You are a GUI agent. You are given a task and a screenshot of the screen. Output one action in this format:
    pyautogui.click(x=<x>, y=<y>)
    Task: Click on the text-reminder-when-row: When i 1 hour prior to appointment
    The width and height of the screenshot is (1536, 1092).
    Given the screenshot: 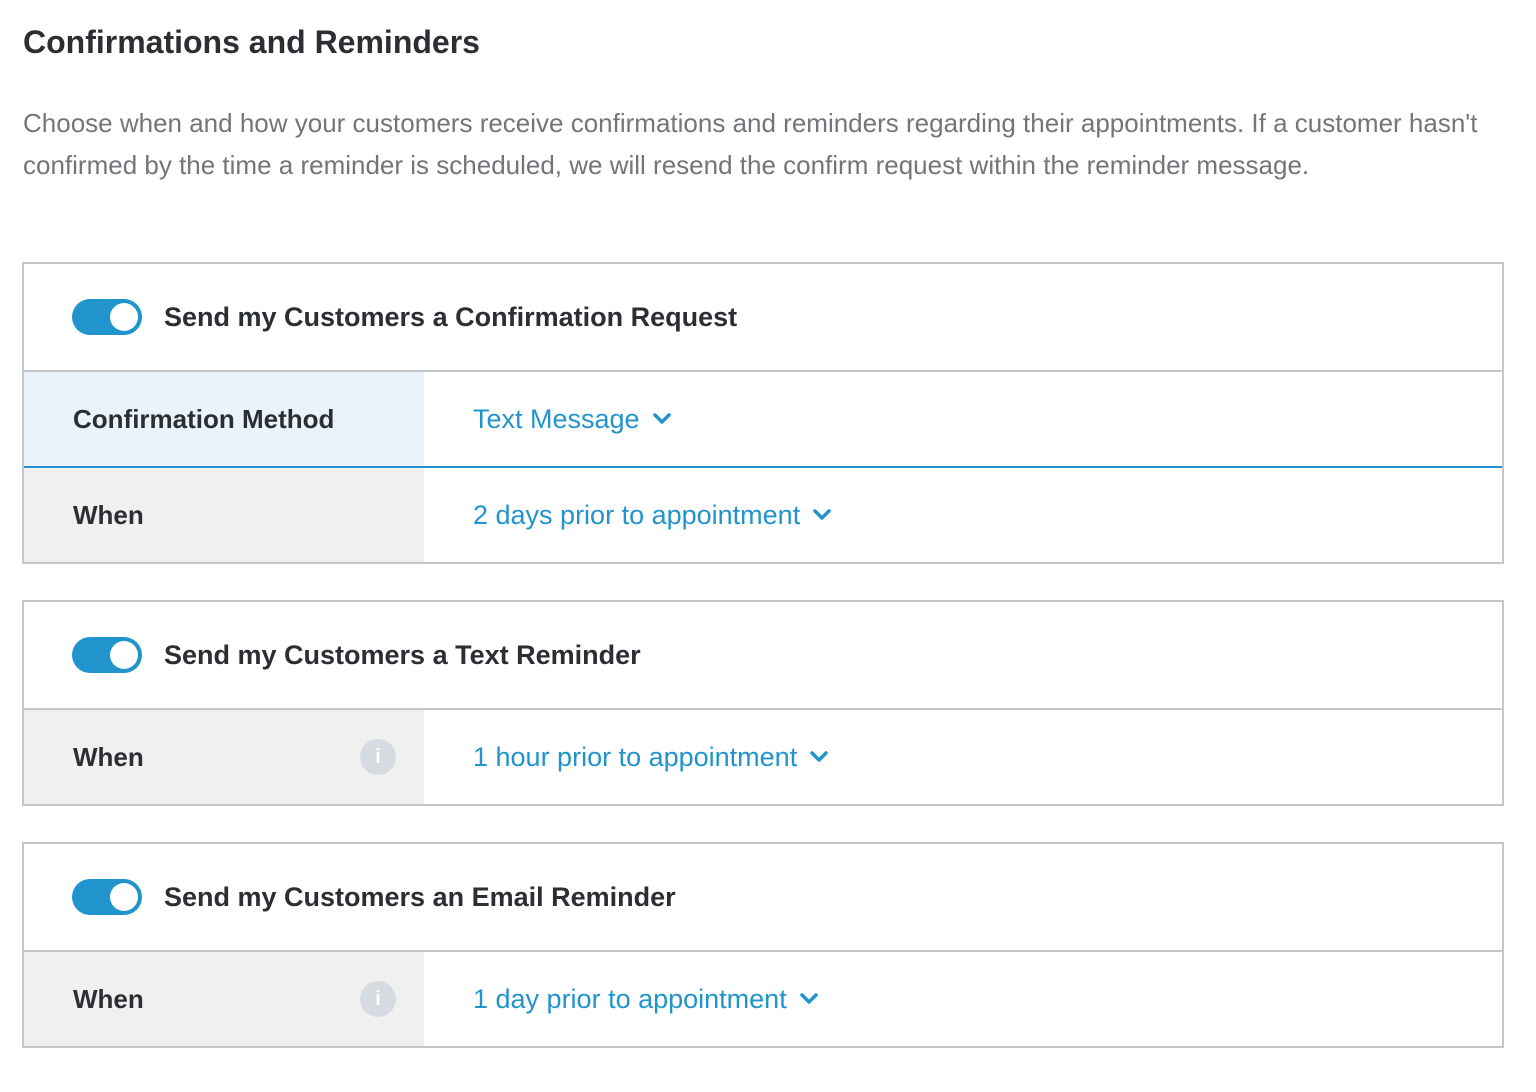 What is the action you would take?
    pyautogui.click(x=763, y=757)
    